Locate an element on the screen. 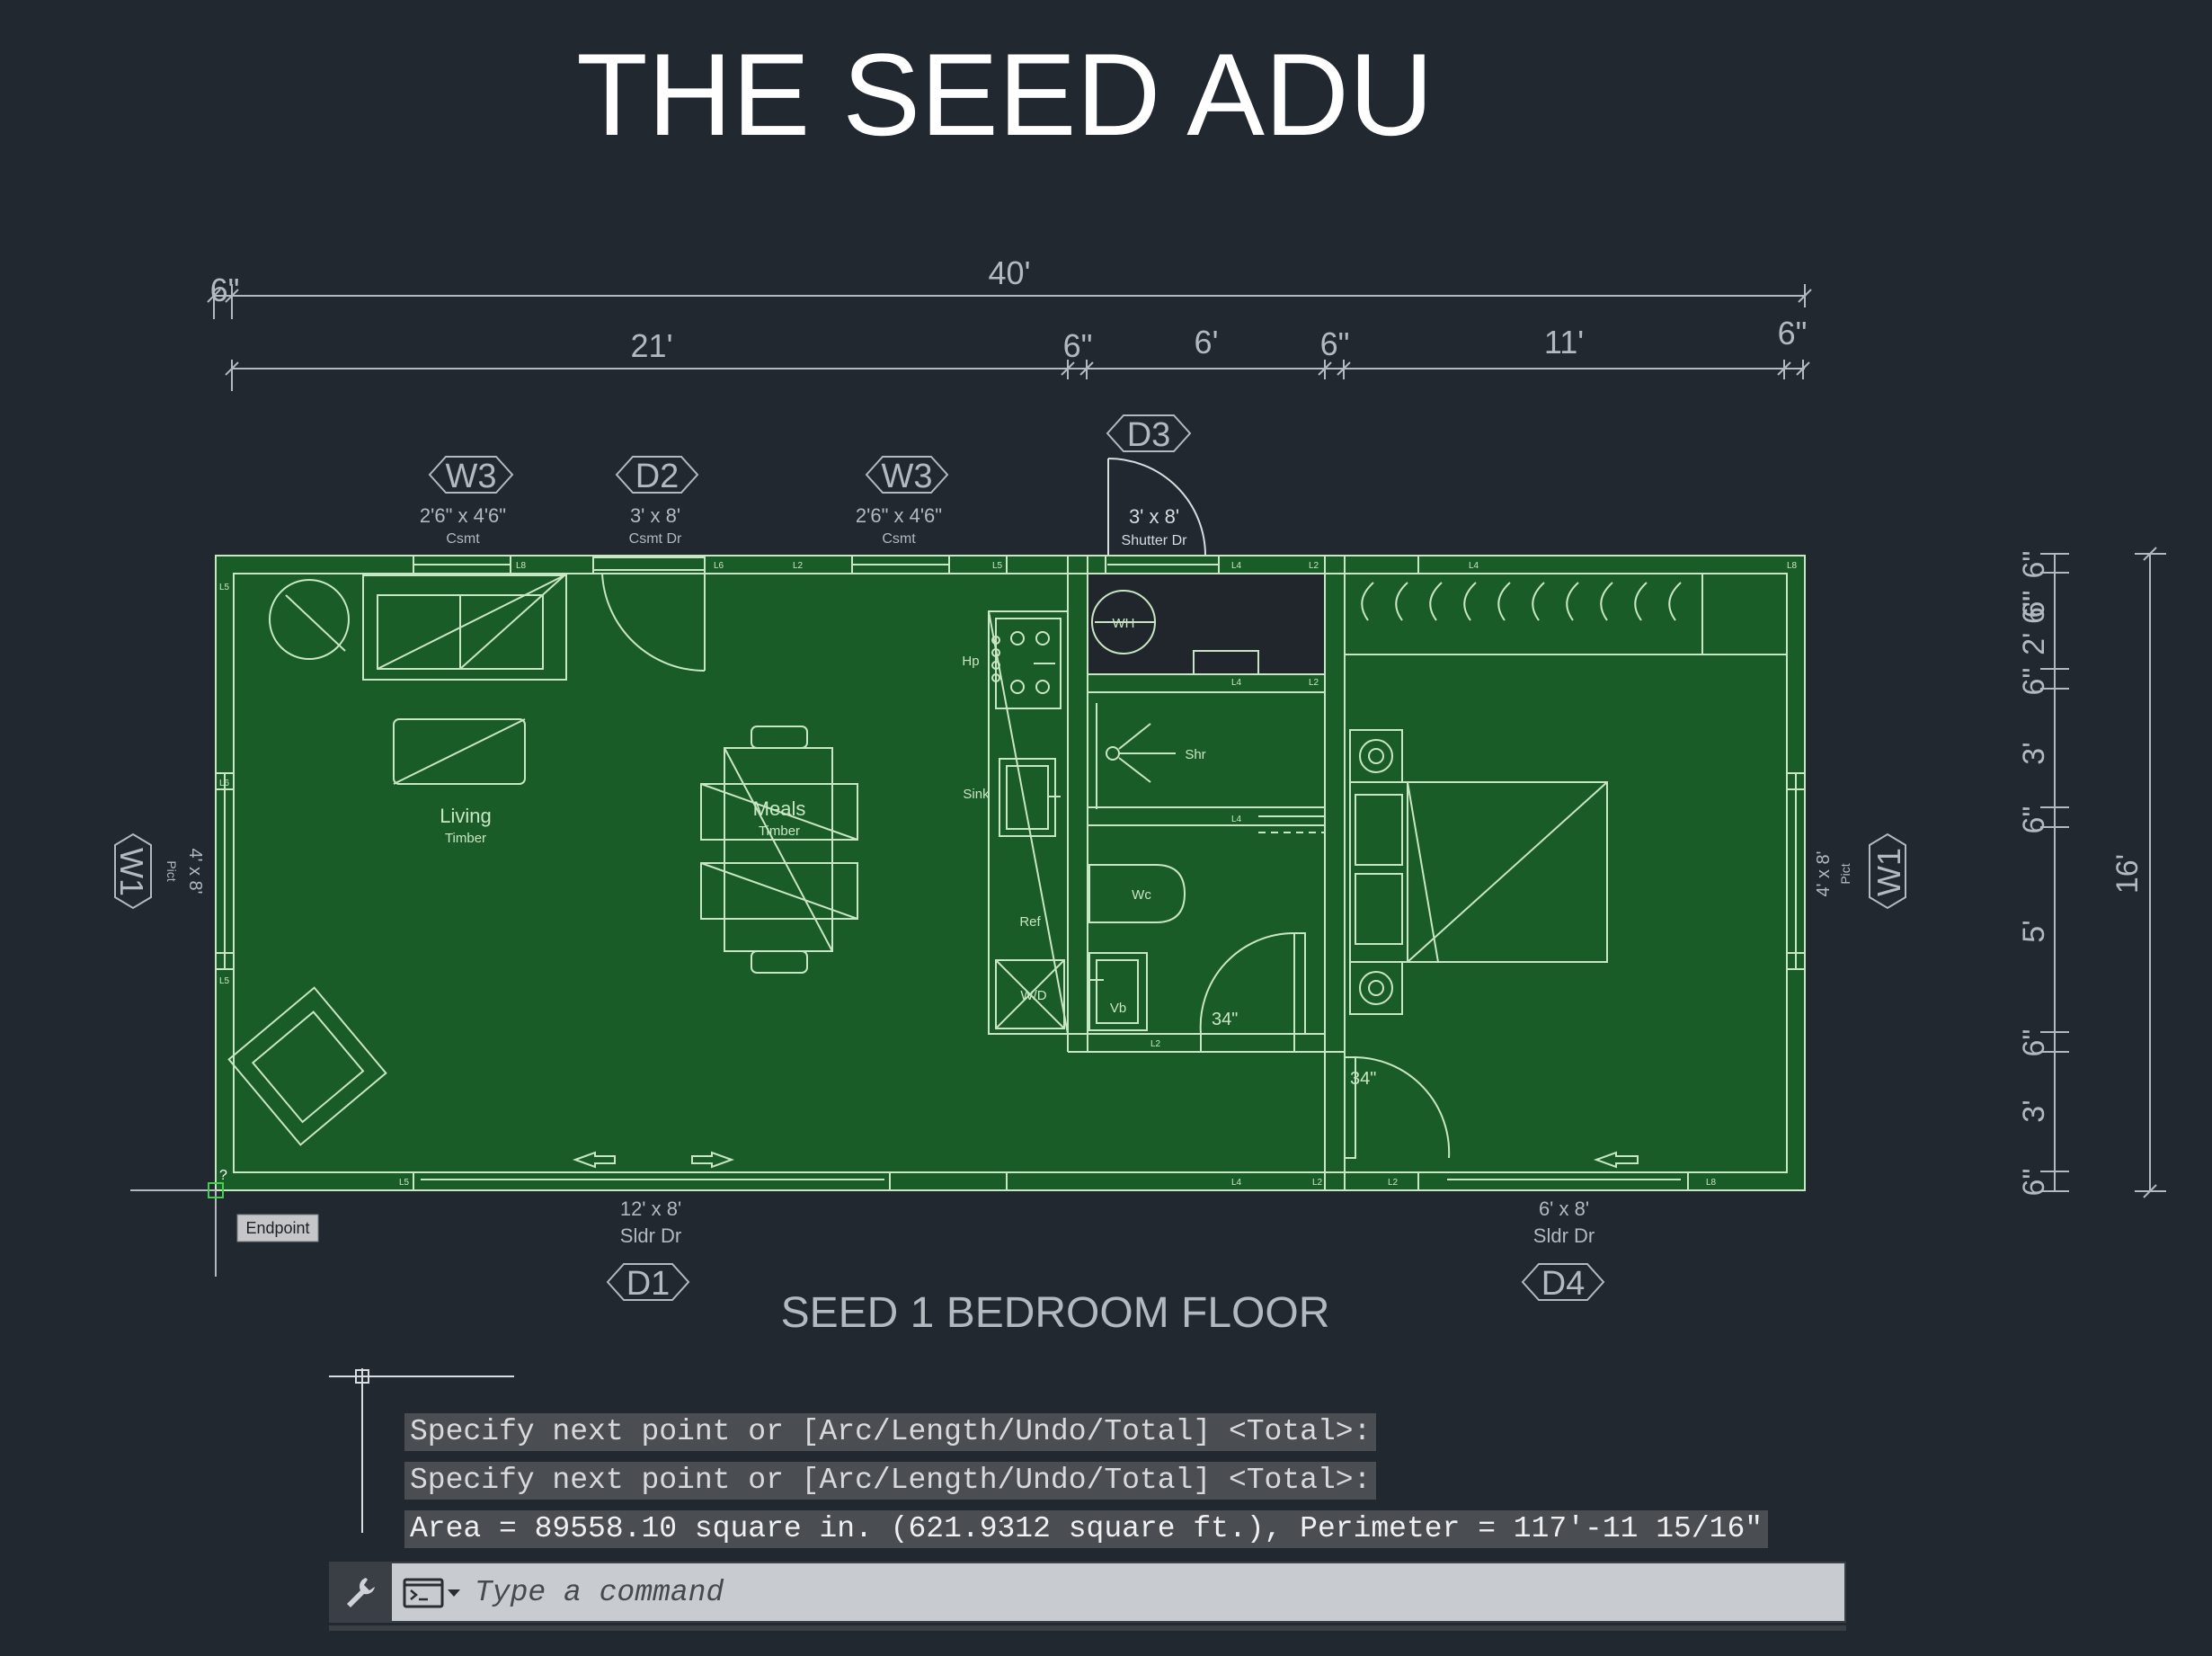 The width and height of the screenshot is (2212, 1656). tag-w1-left-type: Pict is located at coordinates (171, 870).